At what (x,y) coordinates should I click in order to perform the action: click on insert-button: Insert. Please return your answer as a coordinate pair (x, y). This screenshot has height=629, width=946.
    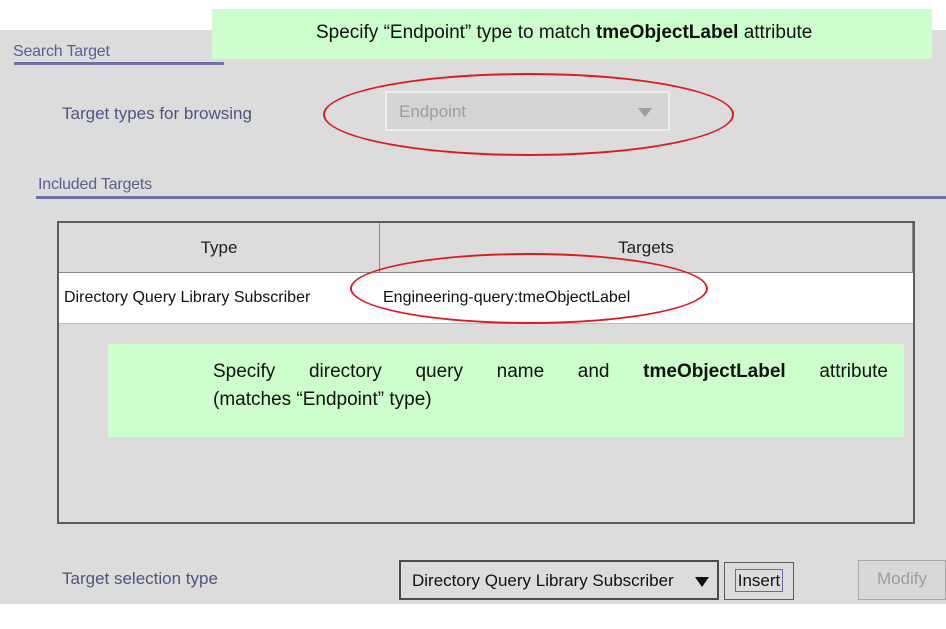
    Looking at the image, I should click on (759, 581).